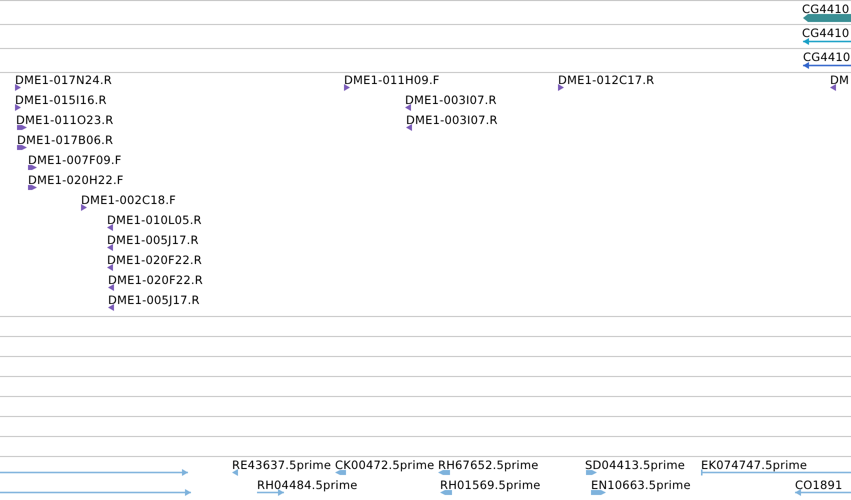  I want to click on feature-label: DME1-015I16.R, so click(61, 100).